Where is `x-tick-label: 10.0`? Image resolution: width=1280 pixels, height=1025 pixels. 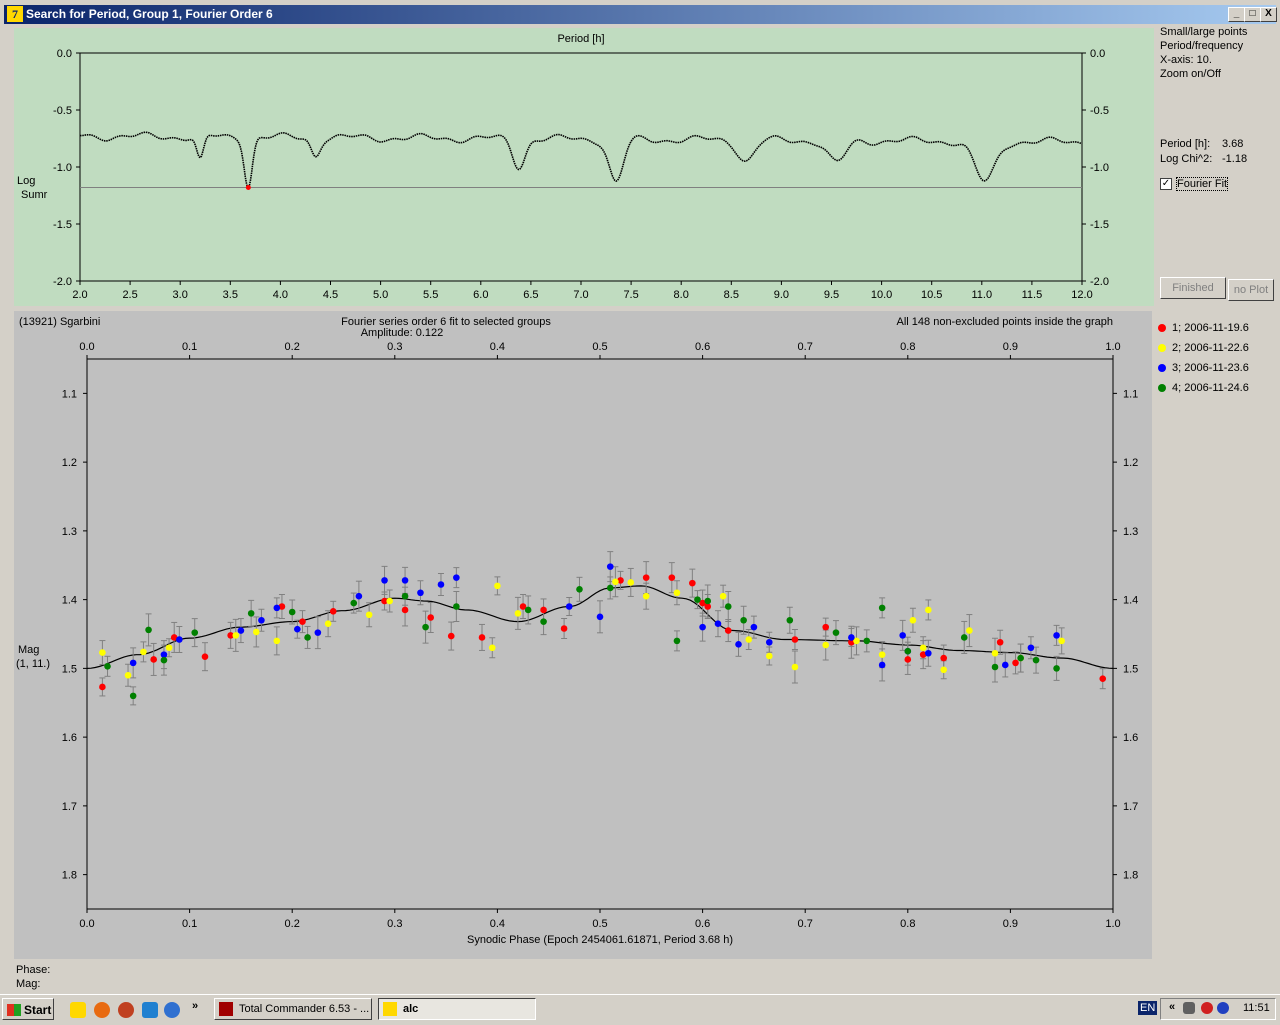
x-tick-label: 10.0 is located at coordinates (881, 295).